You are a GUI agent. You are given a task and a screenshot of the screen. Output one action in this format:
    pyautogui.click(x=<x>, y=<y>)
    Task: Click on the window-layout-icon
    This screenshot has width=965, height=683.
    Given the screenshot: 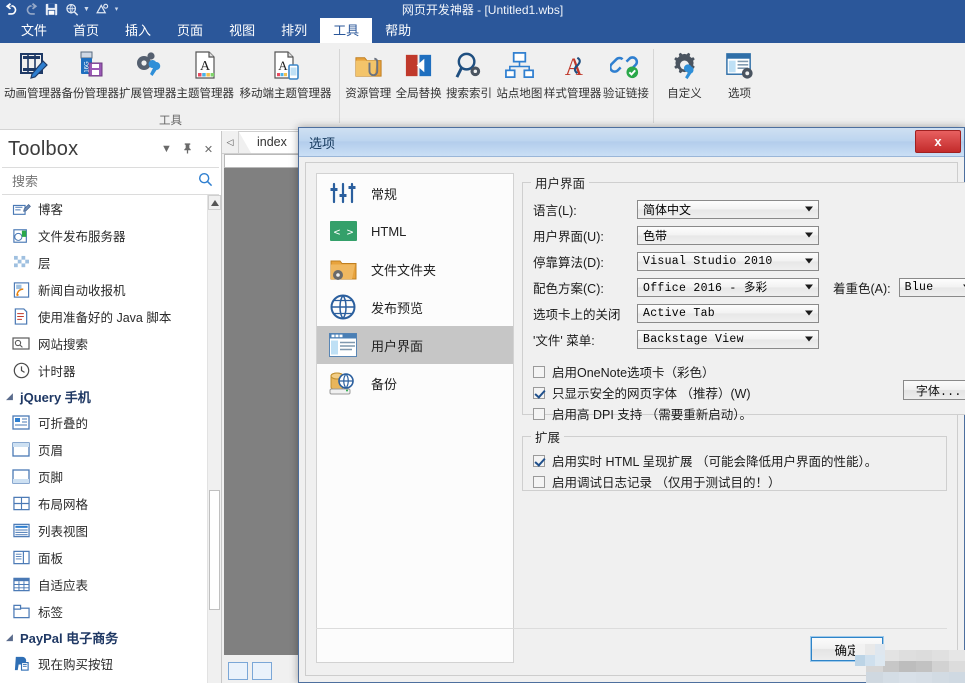 What is the action you would take?
    pyautogui.click(x=343, y=345)
    